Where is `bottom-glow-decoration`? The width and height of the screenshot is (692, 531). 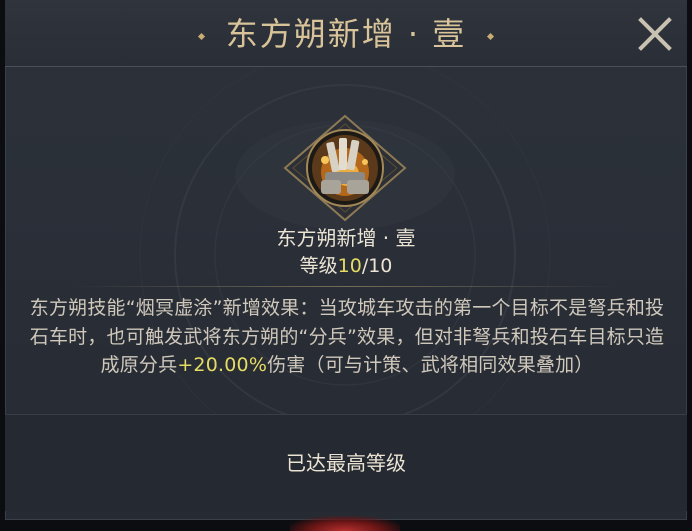
bottom-glow-decoration is located at coordinates (345, 523).